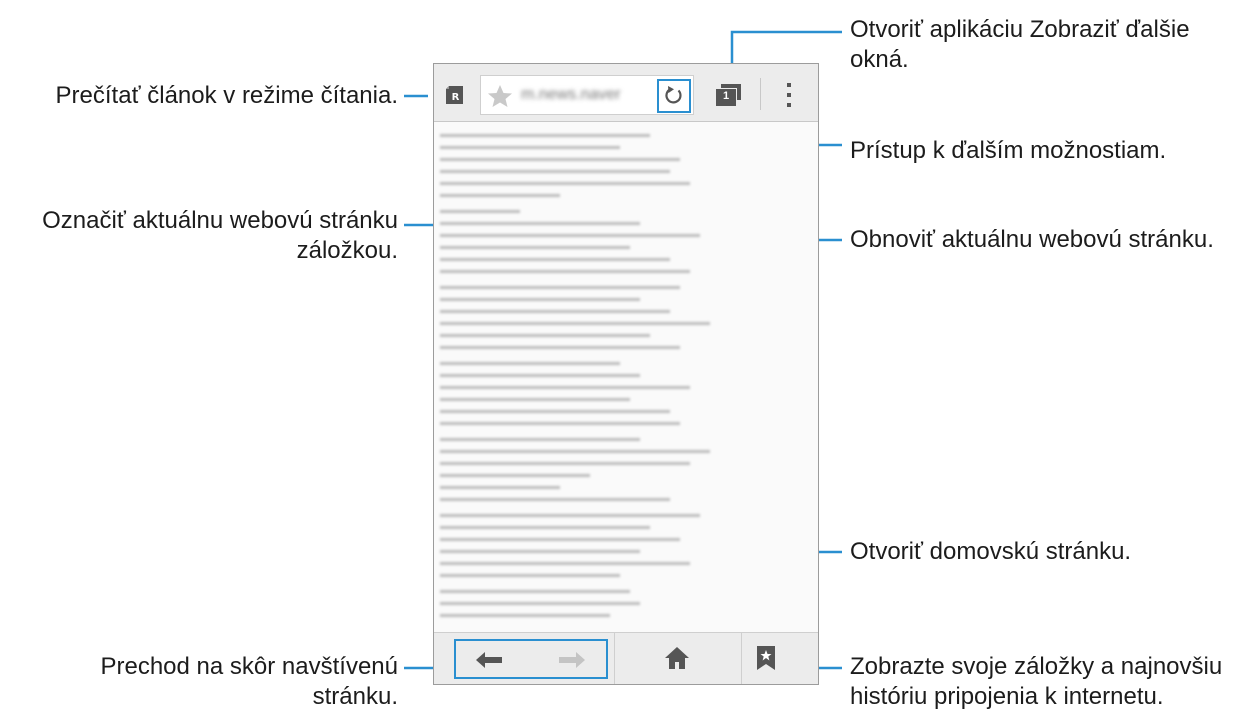  I want to click on history-navigation, so click(531, 659).